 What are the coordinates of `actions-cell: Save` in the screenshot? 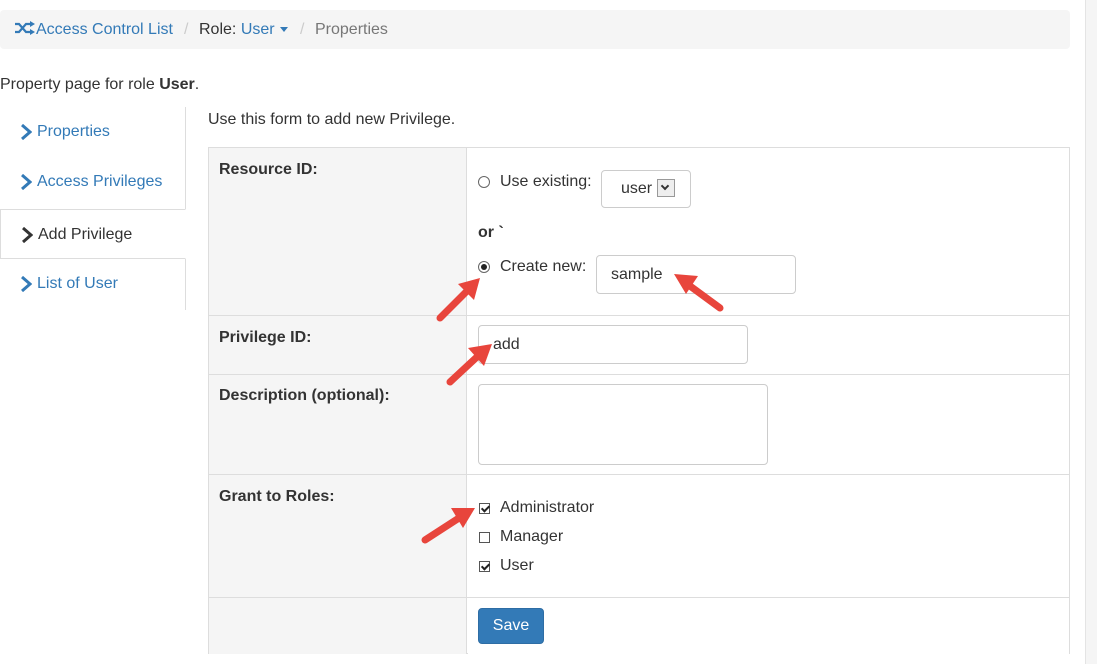 It's located at (768, 626).